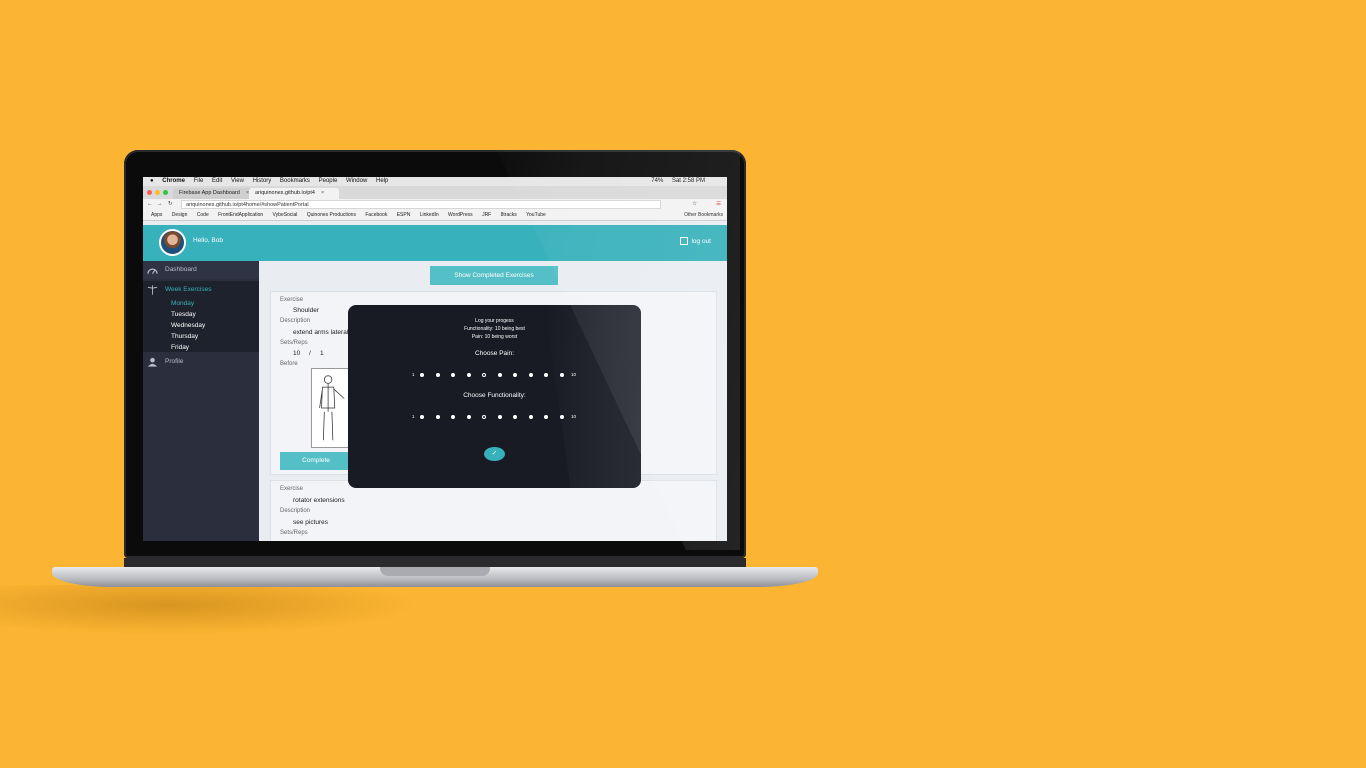 The width and height of the screenshot is (1366, 768). Describe the element at coordinates (285, 193) in the screenshot. I see `tab-title: ariquinones.github.io/pt4` at that location.